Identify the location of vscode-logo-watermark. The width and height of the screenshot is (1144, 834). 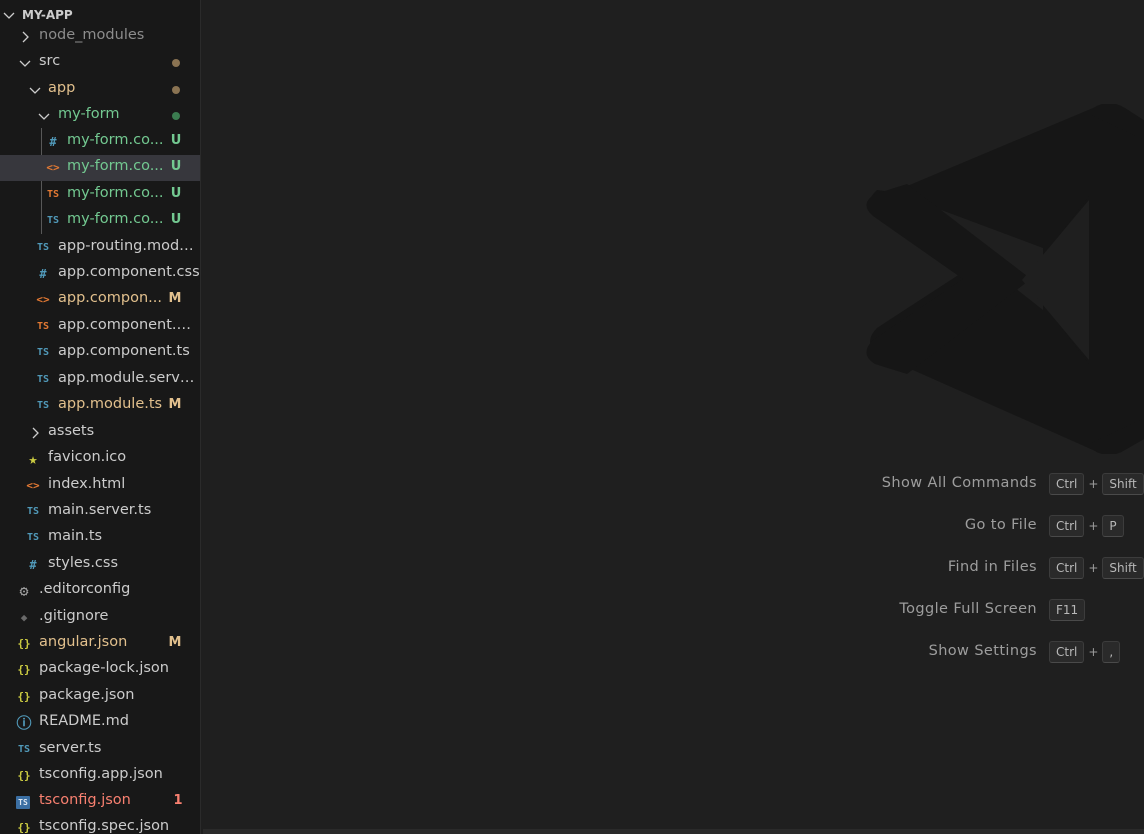
(1005, 279).